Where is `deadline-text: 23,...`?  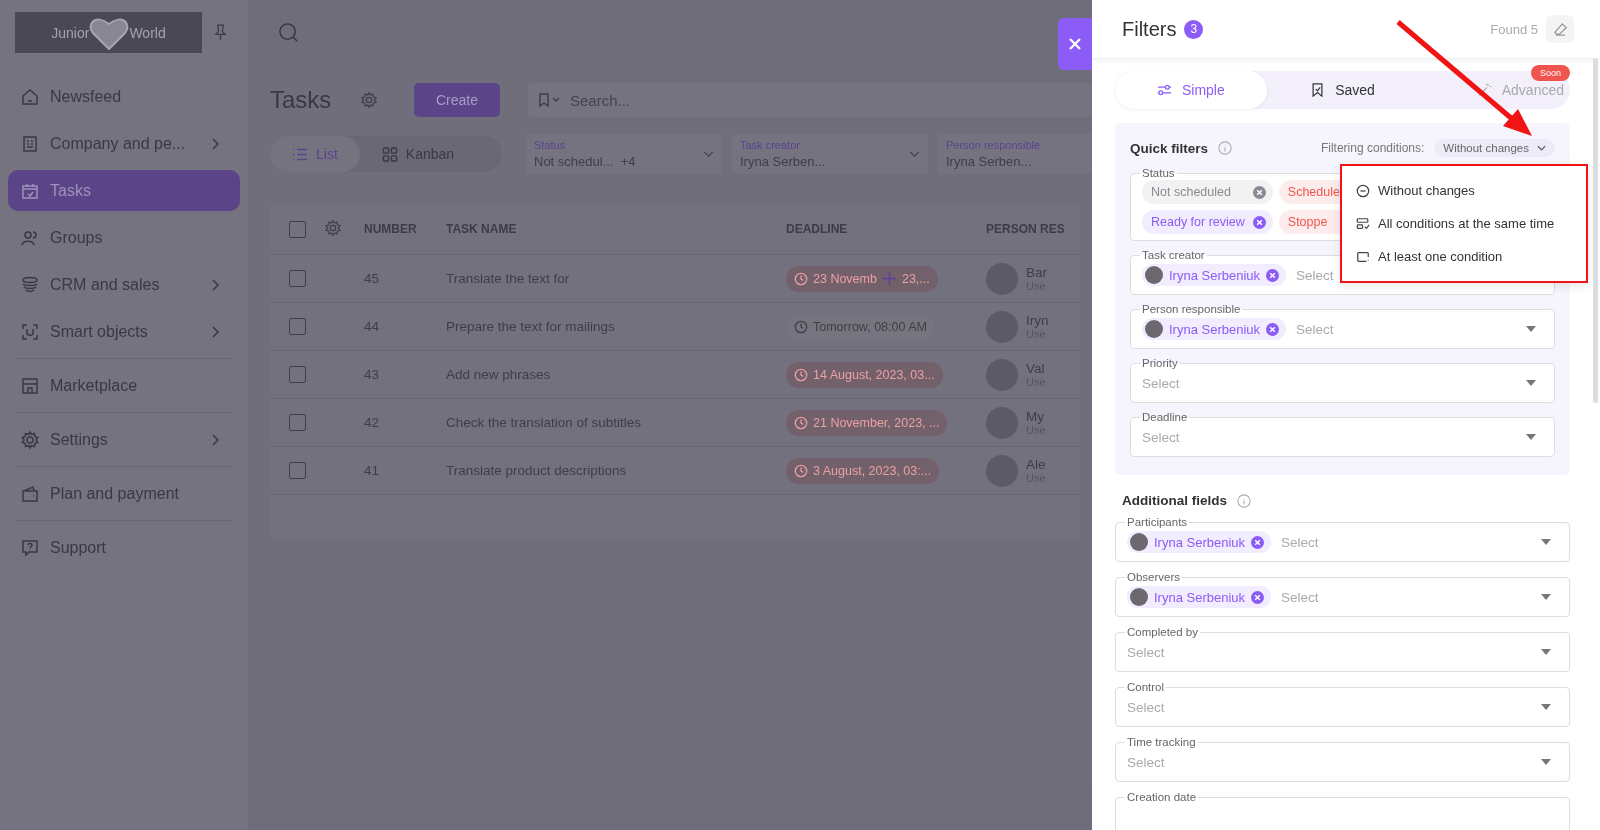 deadline-text: 23,... is located at coordinates (915, 278).